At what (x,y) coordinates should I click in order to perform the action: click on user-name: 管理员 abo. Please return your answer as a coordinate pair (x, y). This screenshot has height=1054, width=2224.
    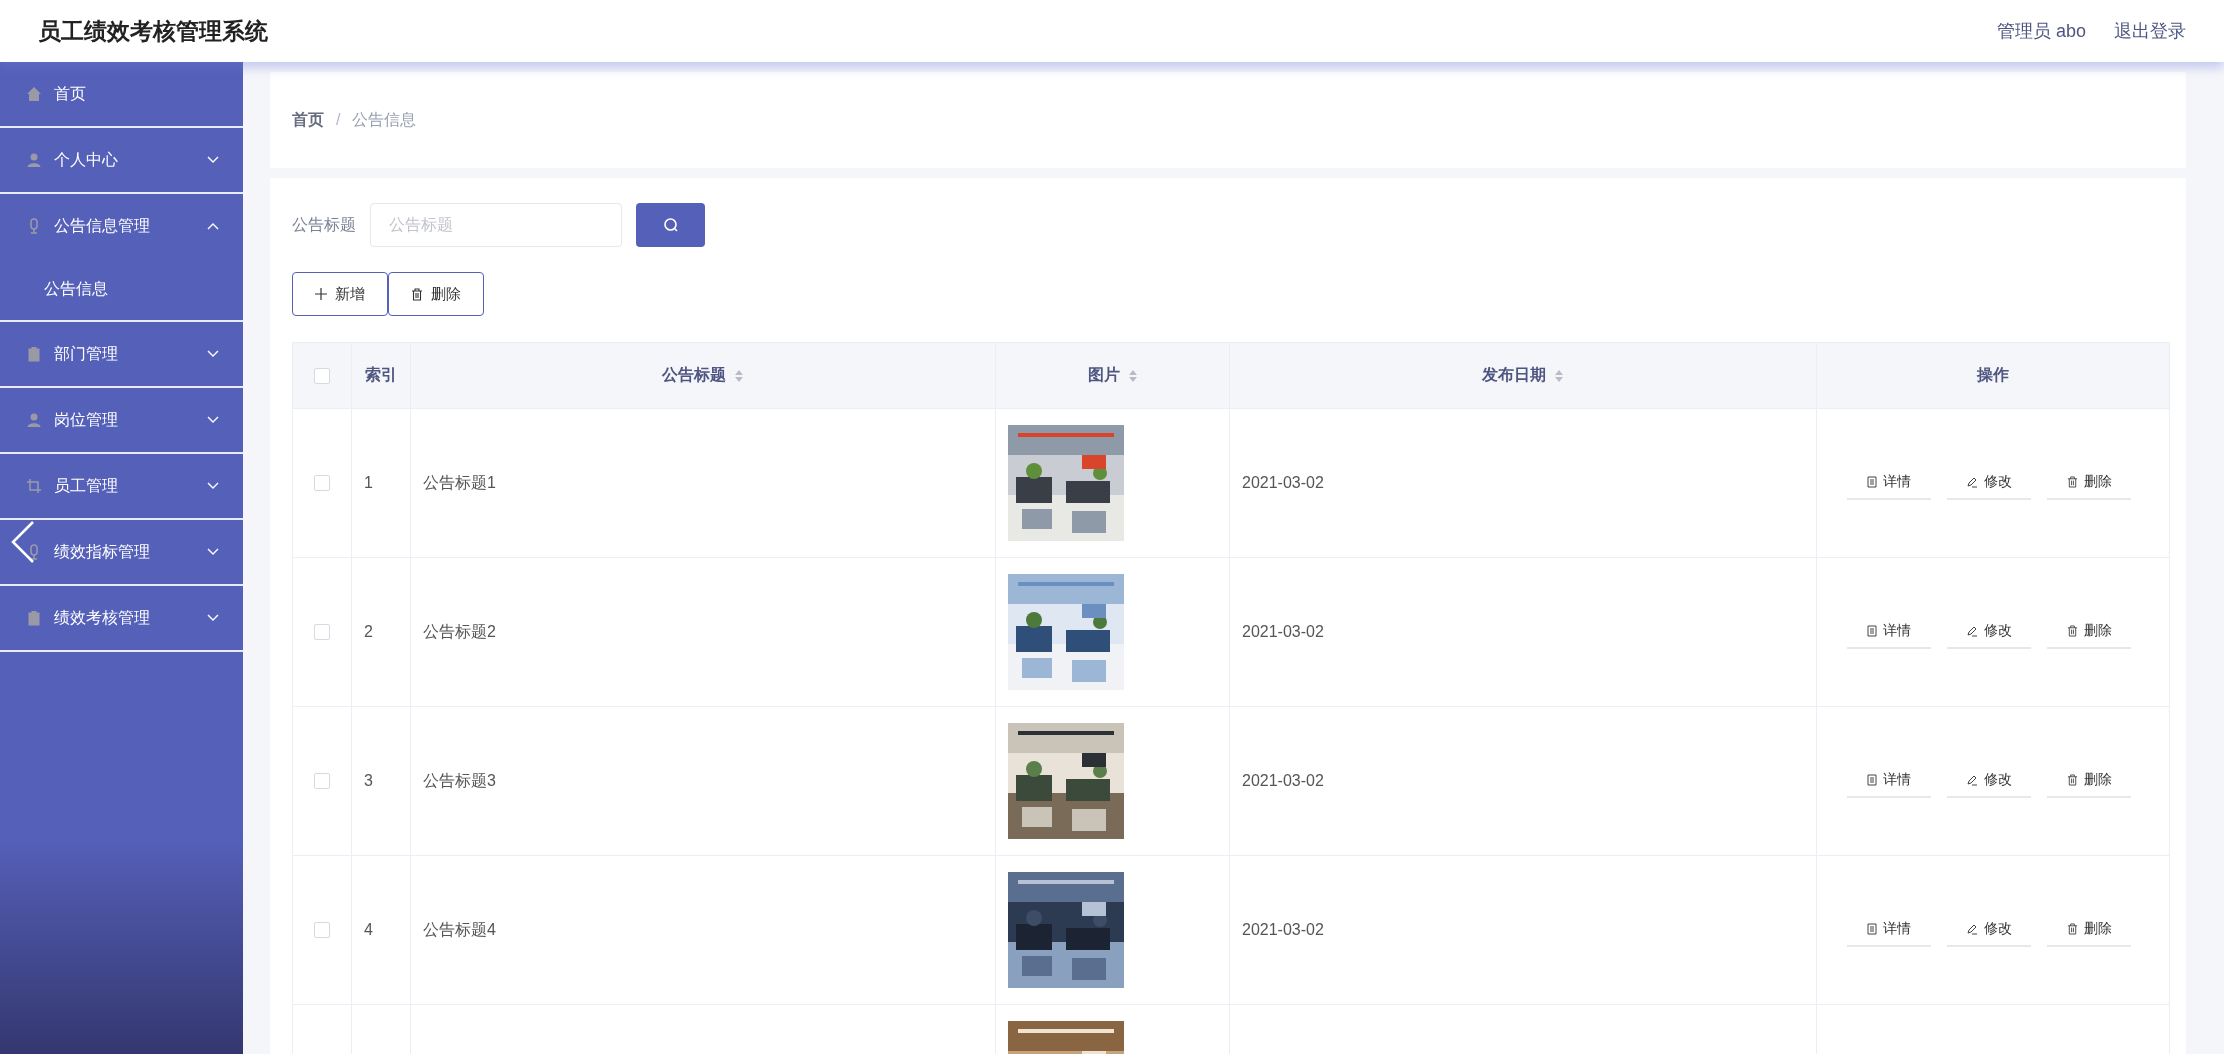
    Looking at the image, I should click on (2041, 31).